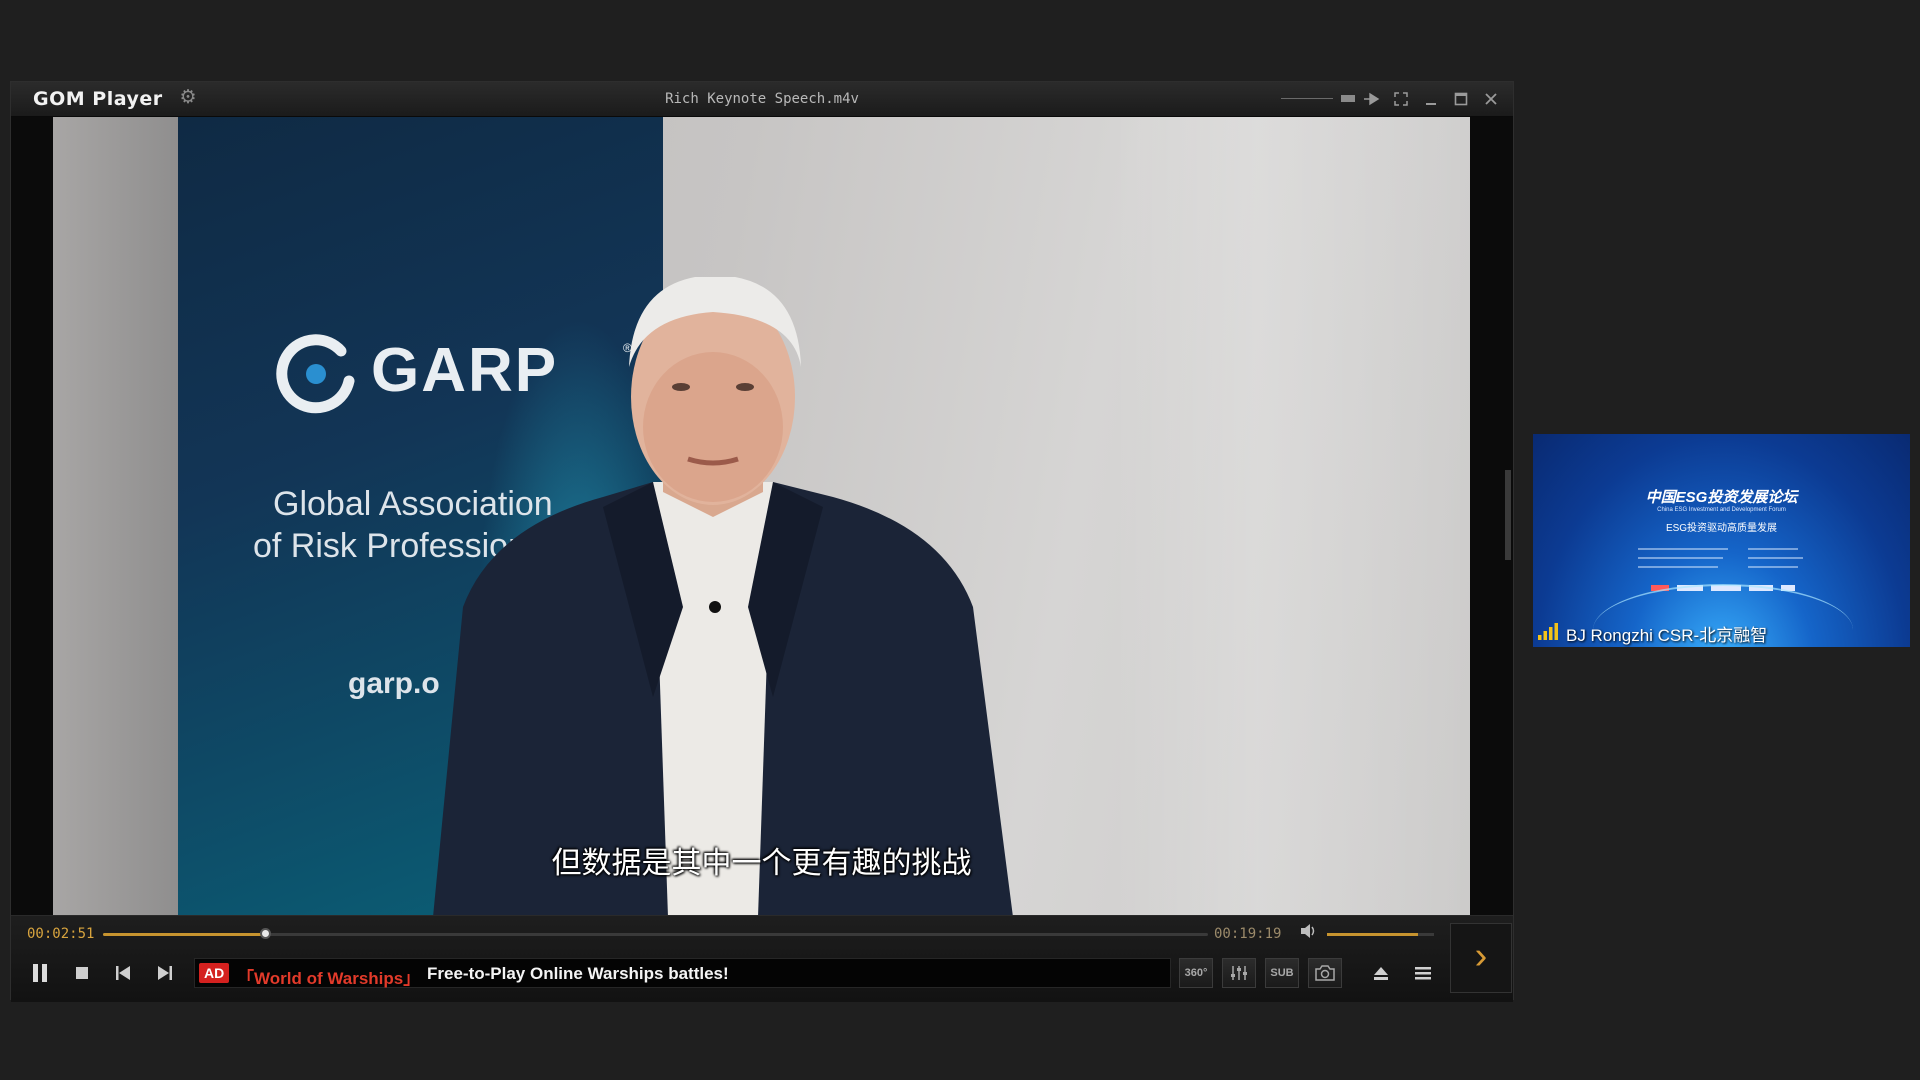  Describe the element at coordinates (1282, 973) in the screenshot. I see `subtitle-button: SUB` at that location.